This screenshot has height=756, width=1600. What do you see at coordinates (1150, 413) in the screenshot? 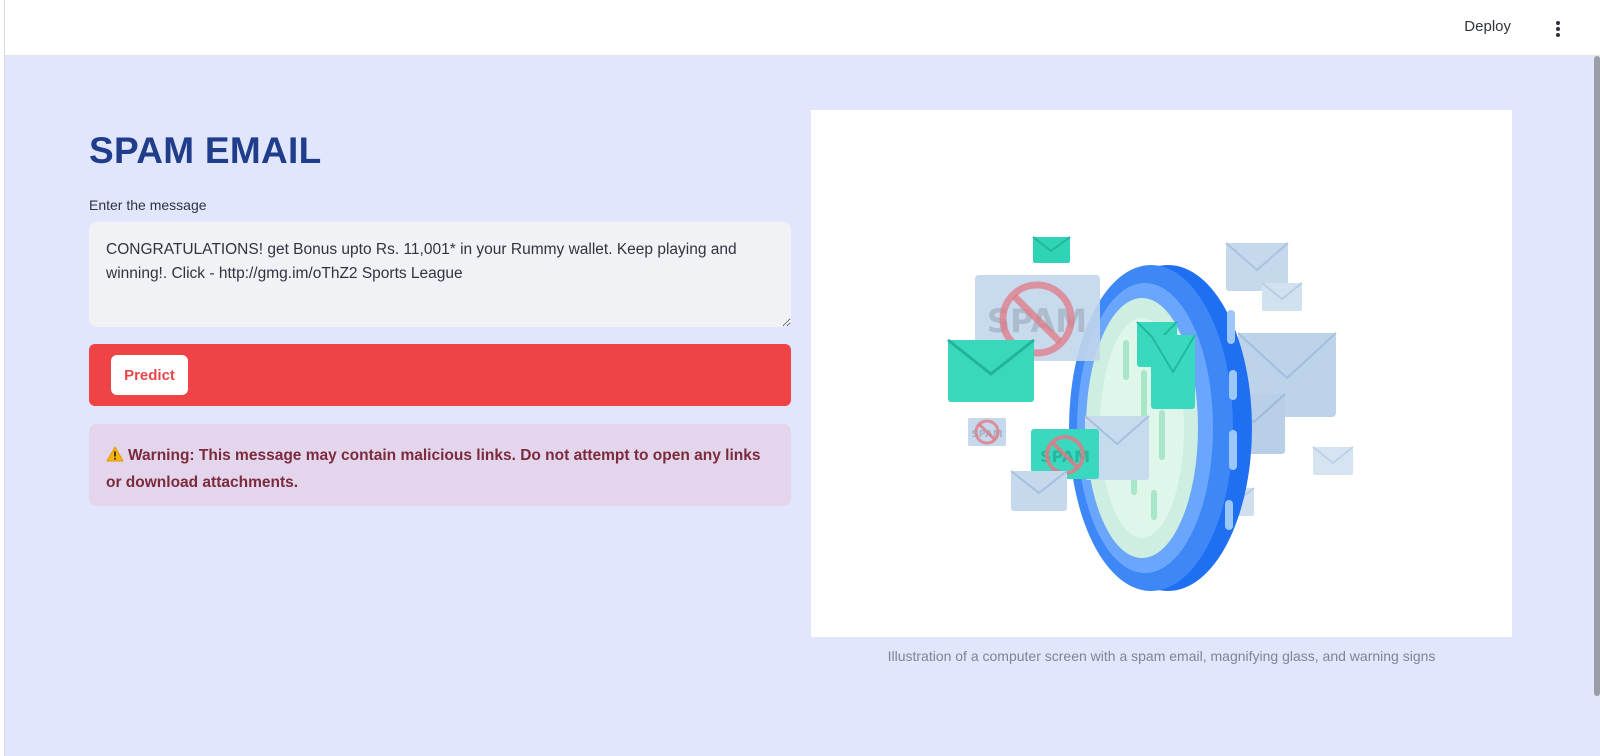
I see `spam-illustration: SPAM SPAM SPAM` at bounding box center [1150, 413].